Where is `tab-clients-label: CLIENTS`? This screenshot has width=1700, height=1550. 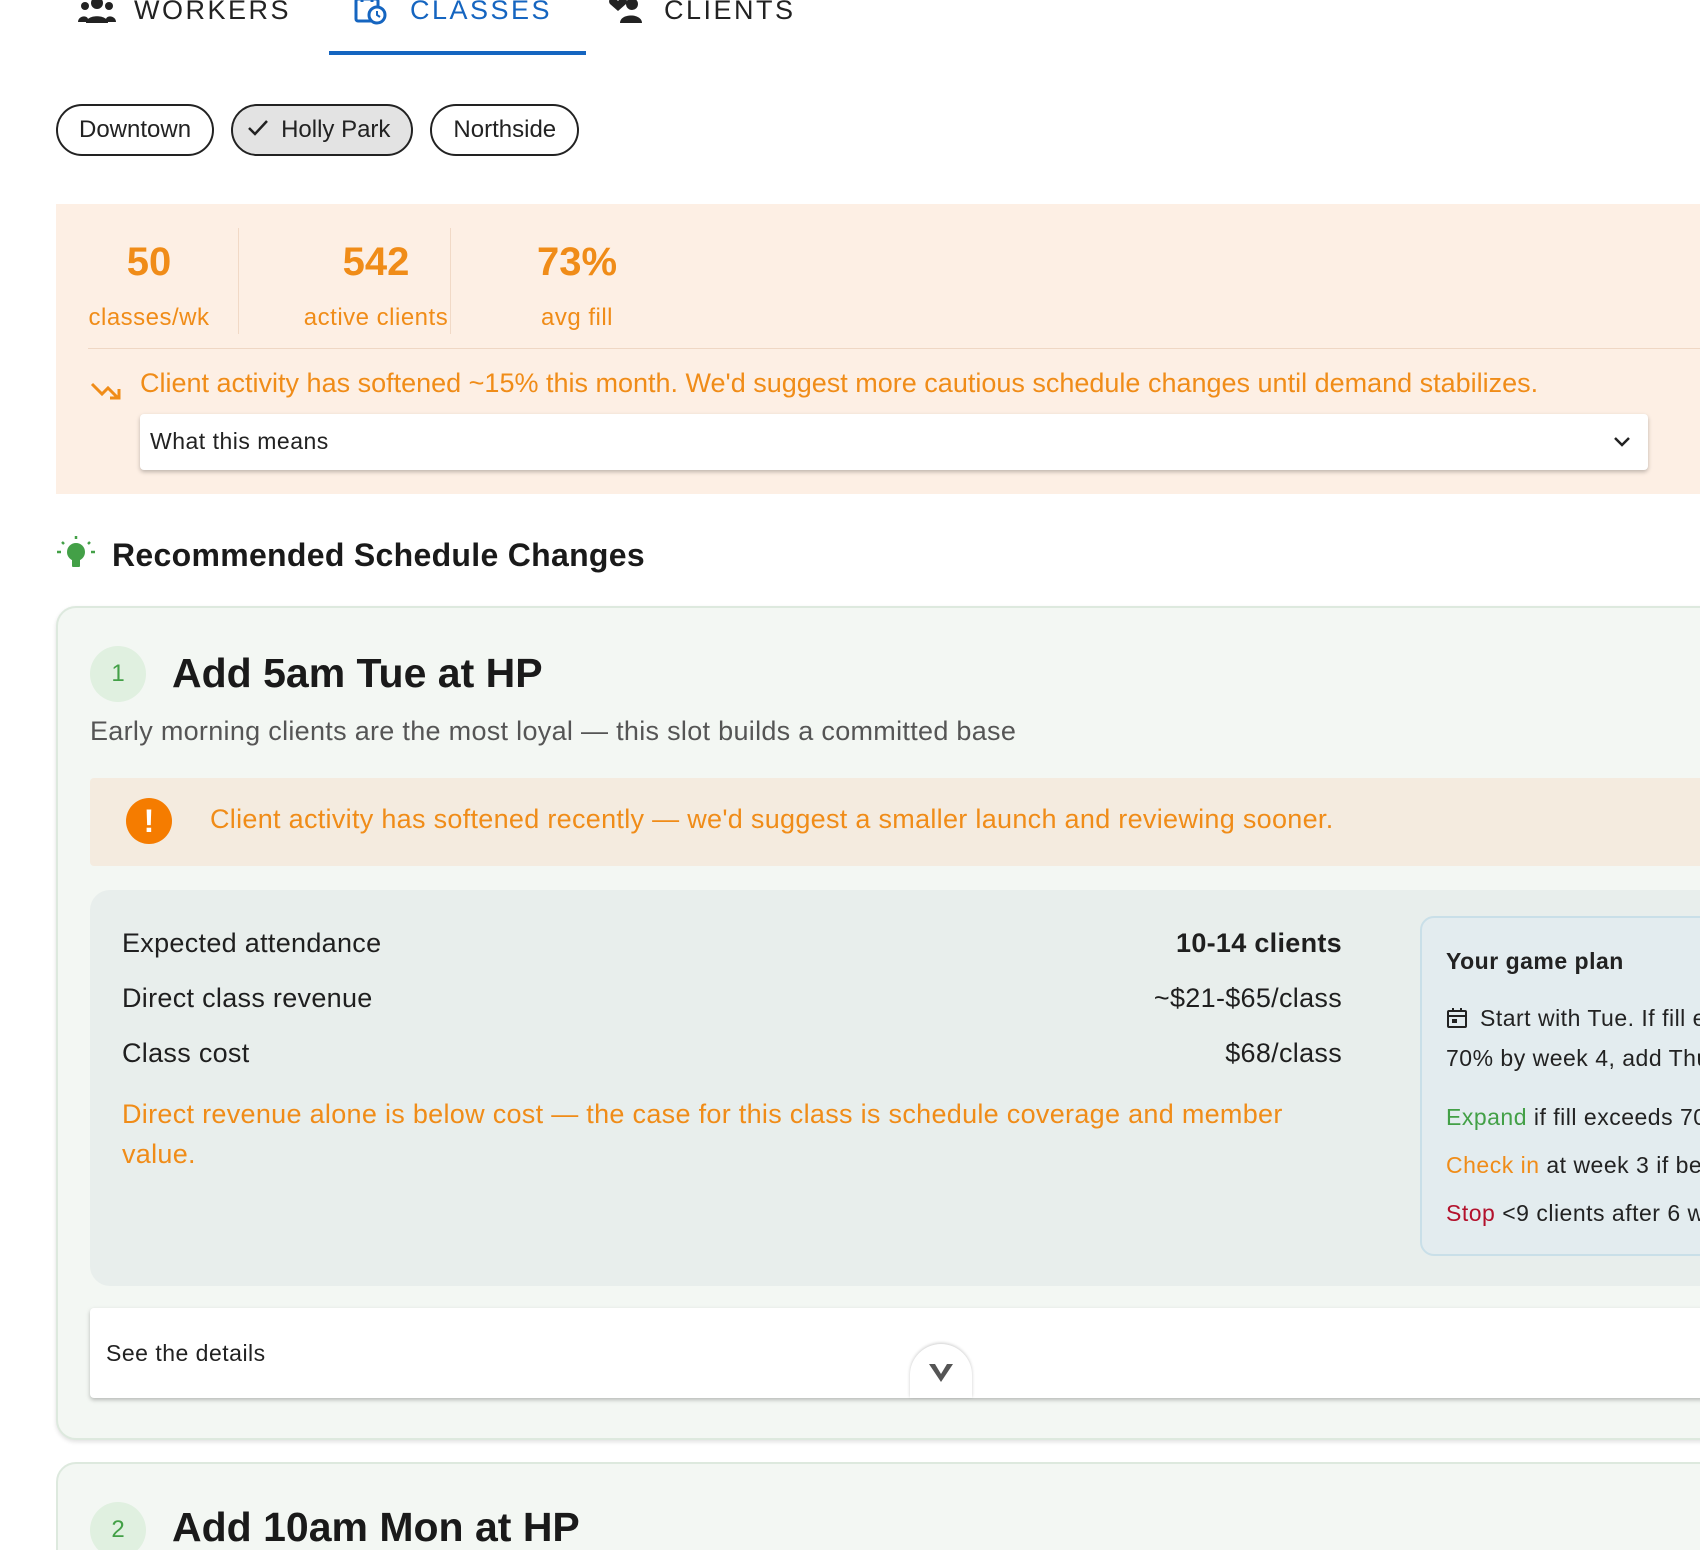 tab-clients-label: CLIENTS is located at coordinates (730, 12).